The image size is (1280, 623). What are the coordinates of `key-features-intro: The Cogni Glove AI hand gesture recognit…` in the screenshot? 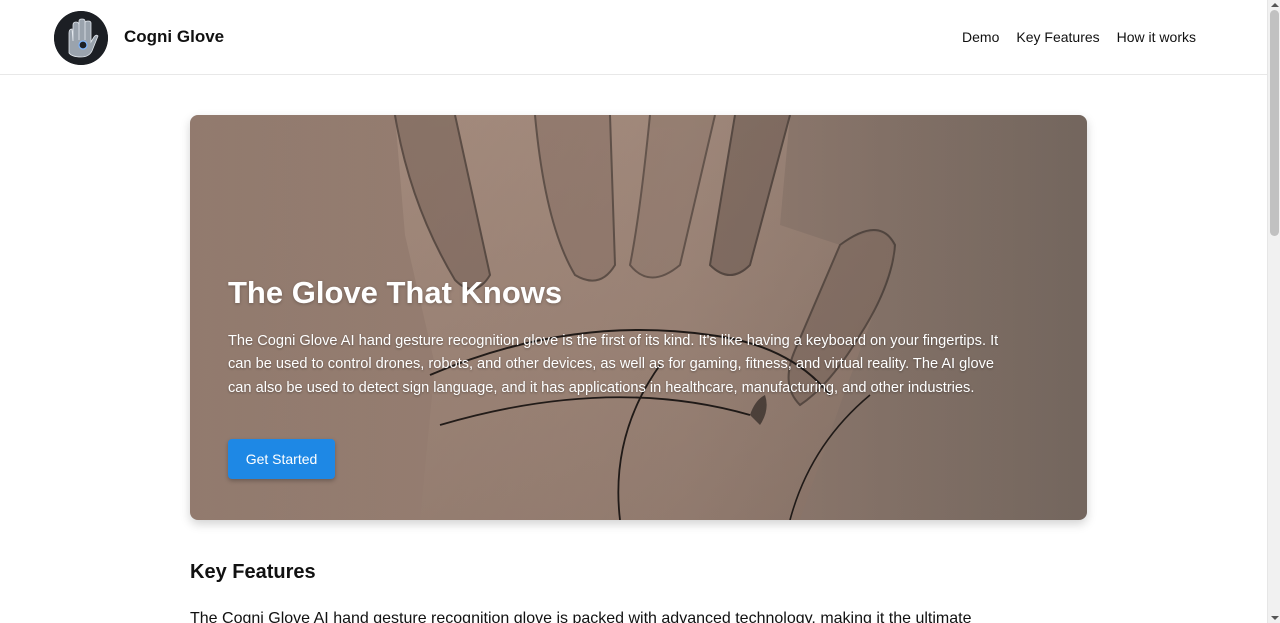 It's located at (581, 616).